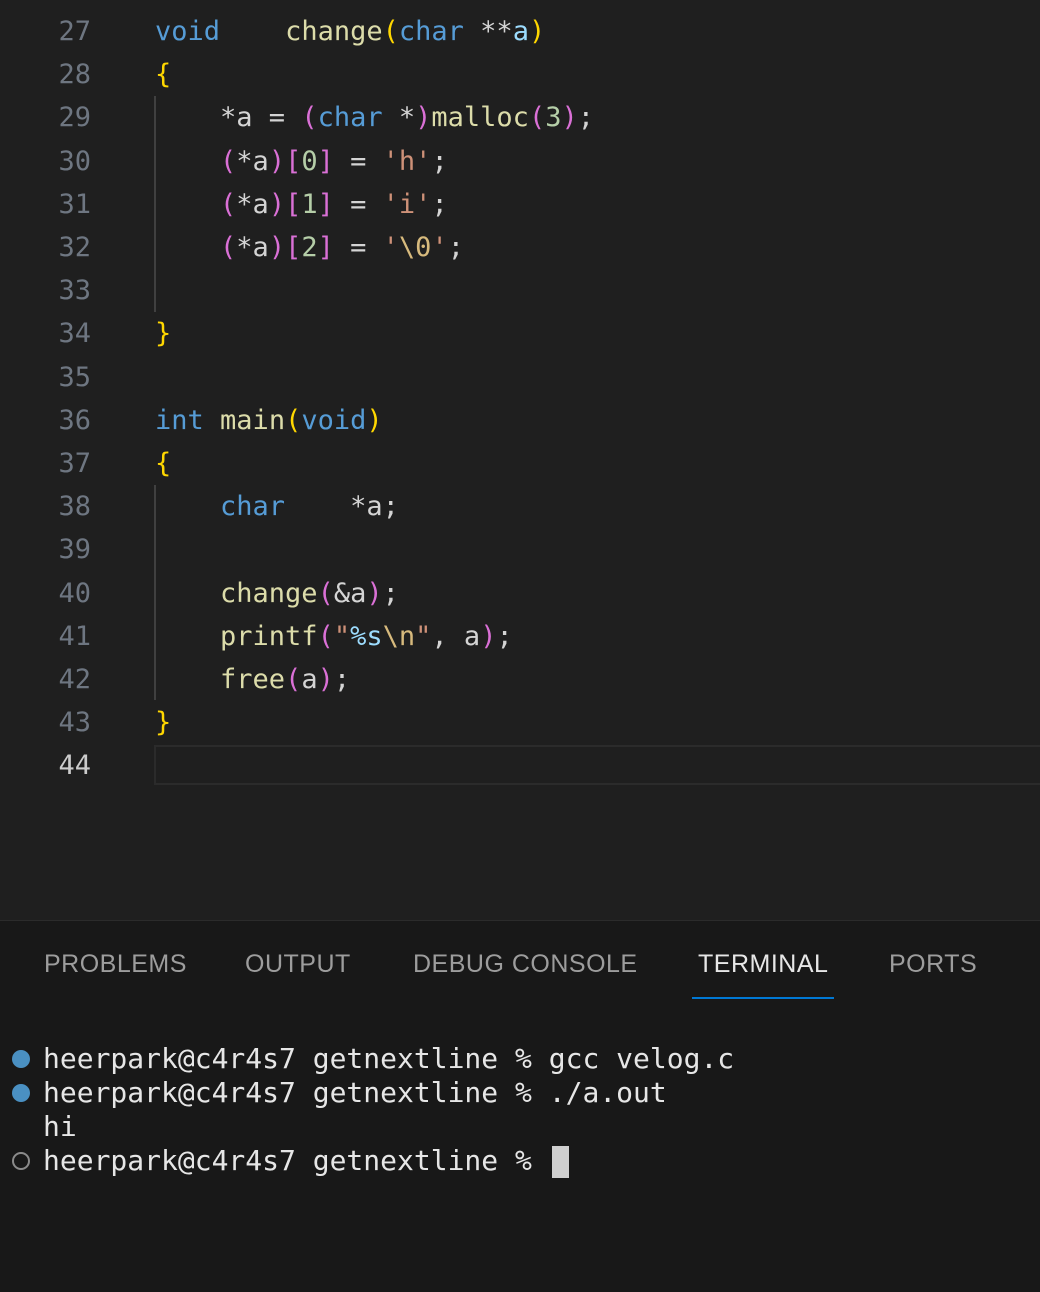 This screenshot has height=1292, width=1040. Describe the element at coordinates (74, 291) in the screenshot. I see `line-number: 33` at that location.